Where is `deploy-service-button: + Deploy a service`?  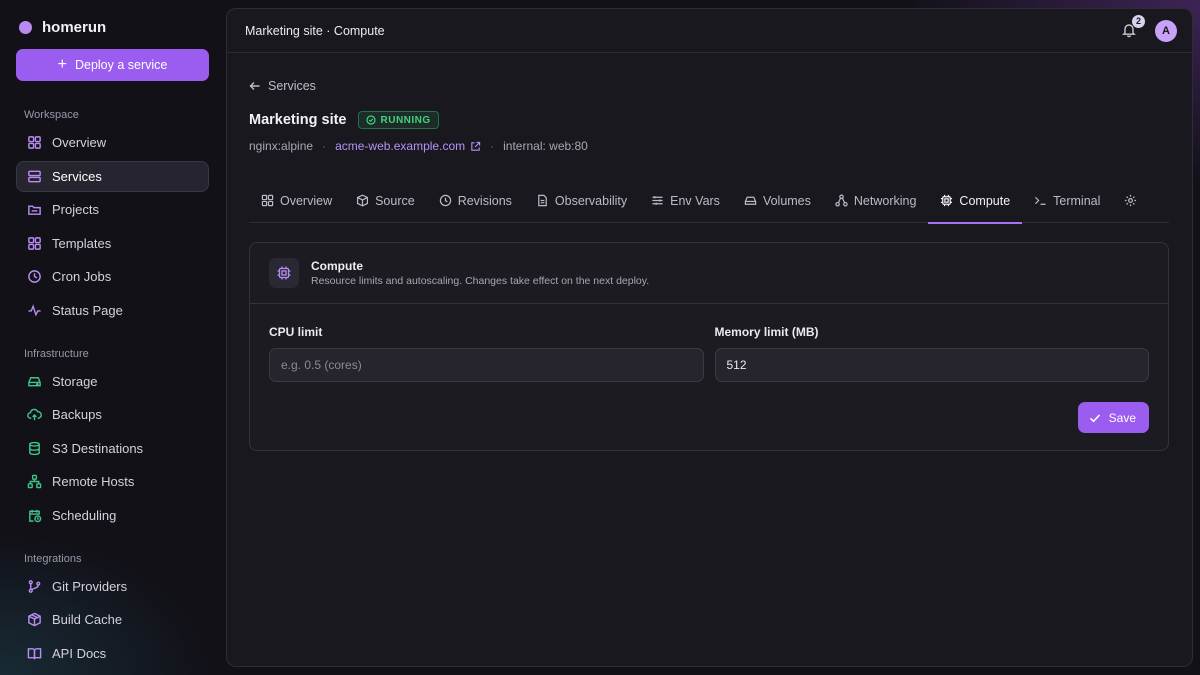 deploy-service-button: + Deploy a service is located at coordinates (112, 65).